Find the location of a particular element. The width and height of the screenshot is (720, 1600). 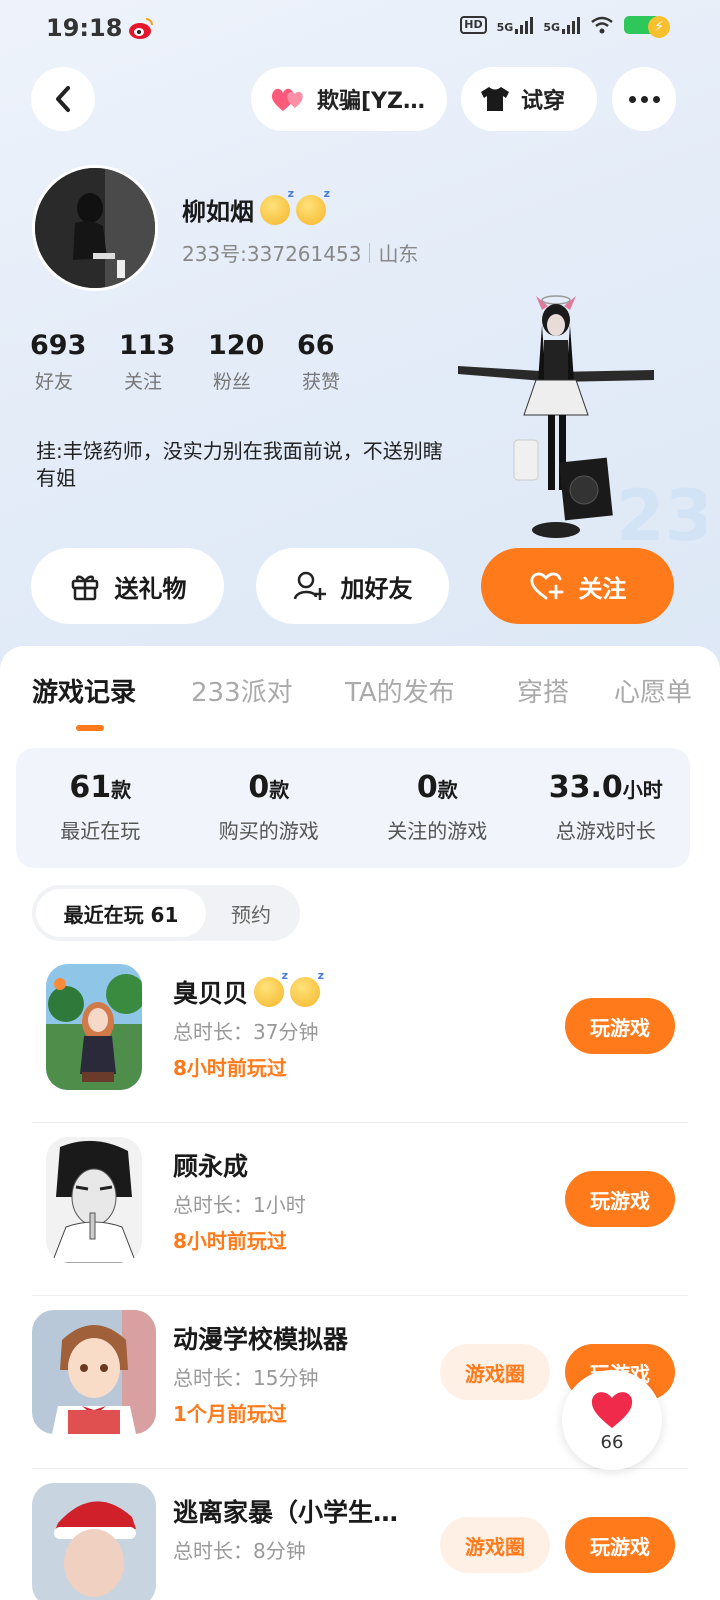

signal-2-icon: 5G is located at coordinates (561, 25).